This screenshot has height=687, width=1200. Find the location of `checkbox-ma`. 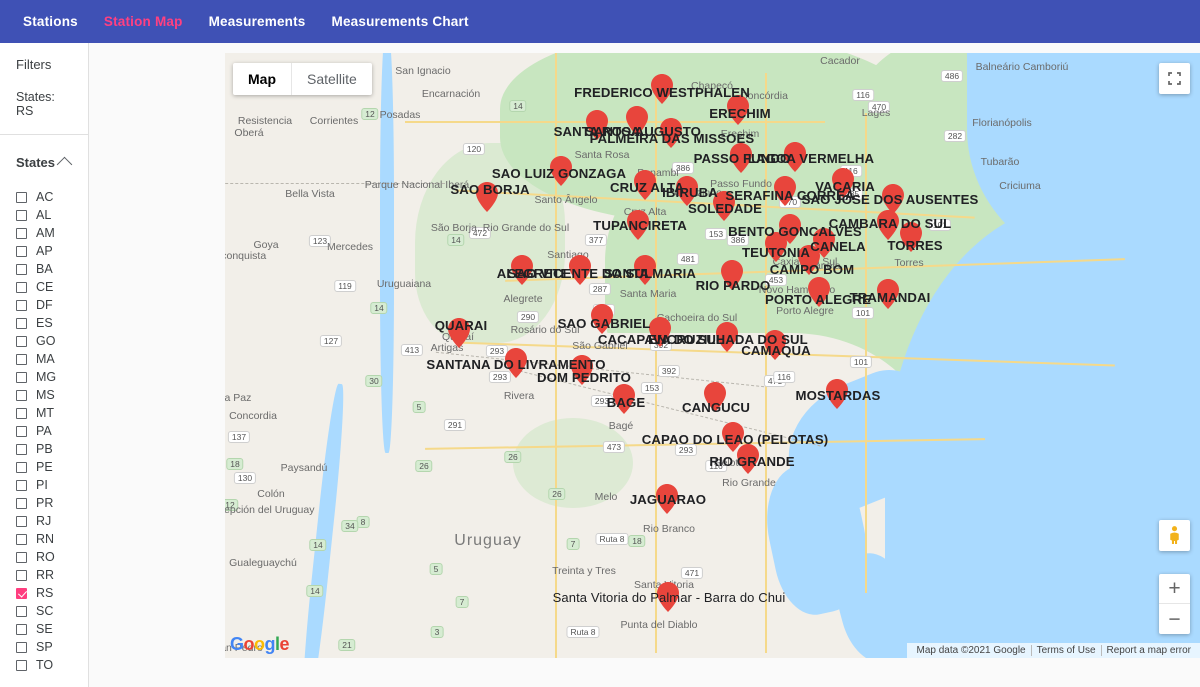

checkbox-ma is located at coordinates (21, 359).